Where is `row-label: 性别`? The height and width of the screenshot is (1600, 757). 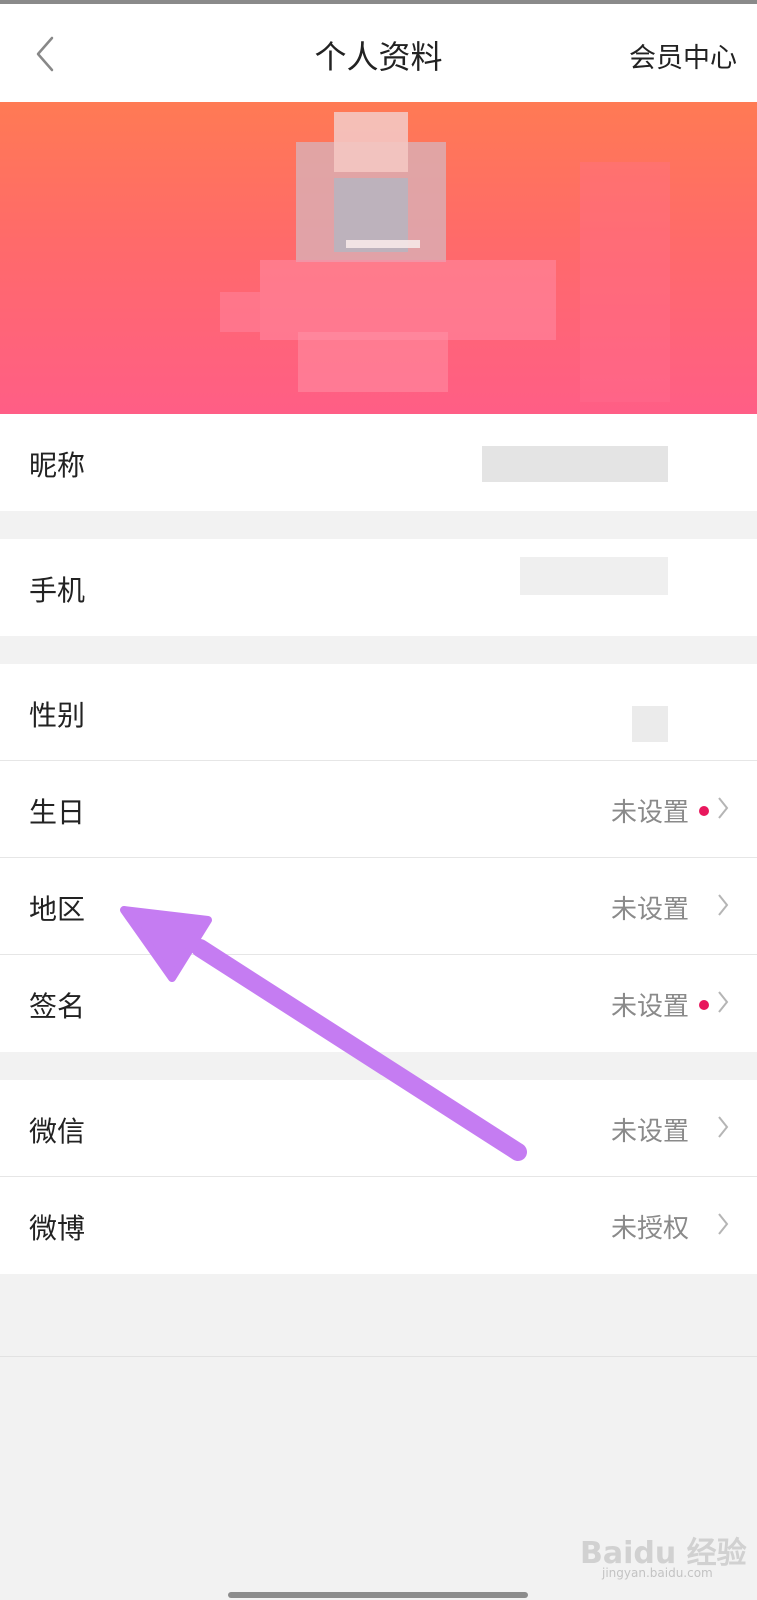
row-label: 性别 is located at coordinates (57, 715).